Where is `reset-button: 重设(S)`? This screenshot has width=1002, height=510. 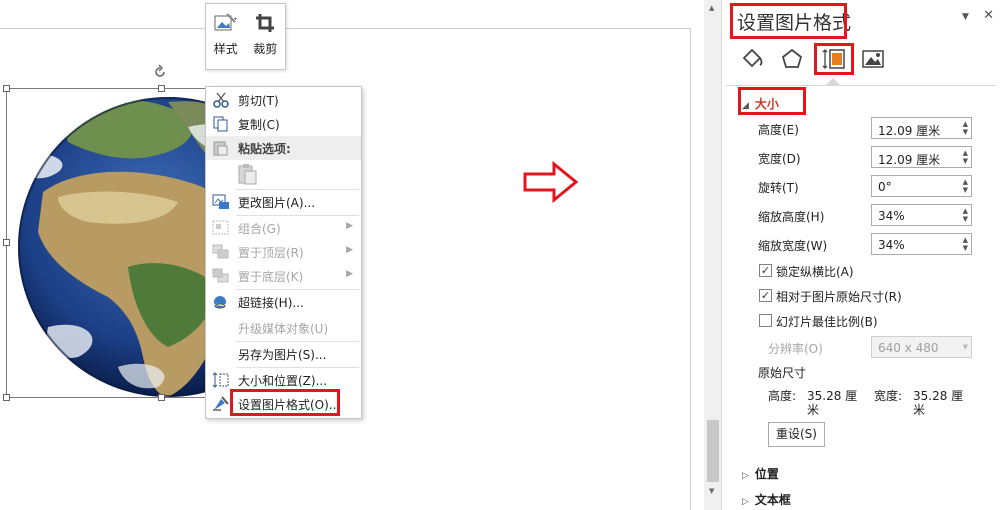
reset-button: 重设(S) is located at coordinates (796, 434).